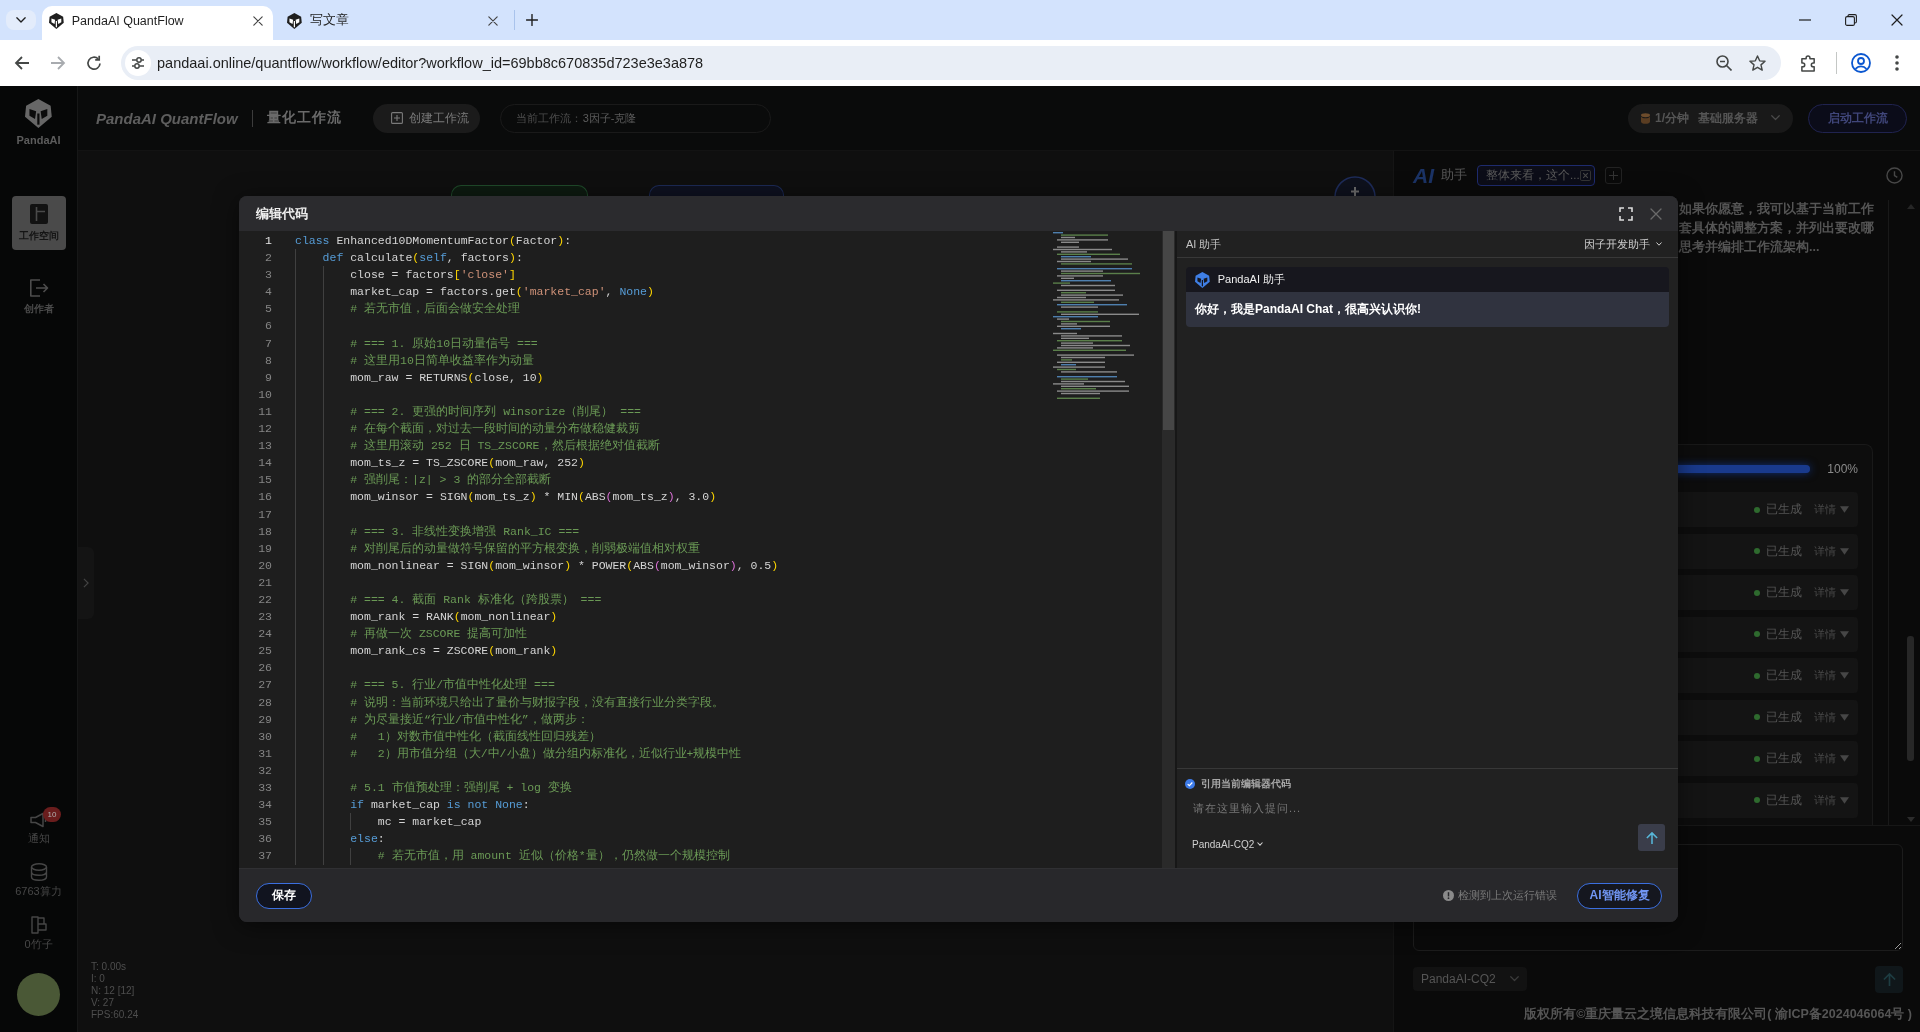  What do you see at coordinates (265, 770) in the screenshot?
I see `line-number: 32` at bounding box center [265, 770].